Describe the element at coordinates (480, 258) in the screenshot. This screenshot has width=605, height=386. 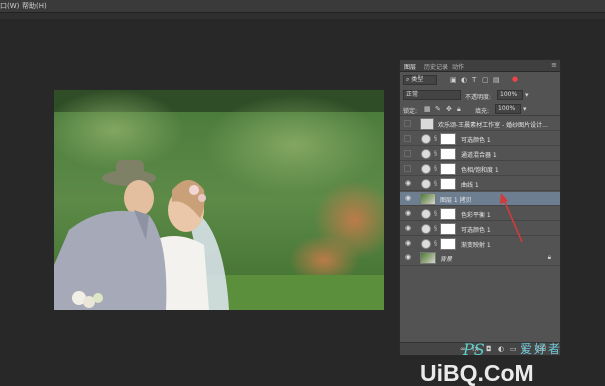
I see `layer-row: ◉ 背景 🔒︎` at that location.